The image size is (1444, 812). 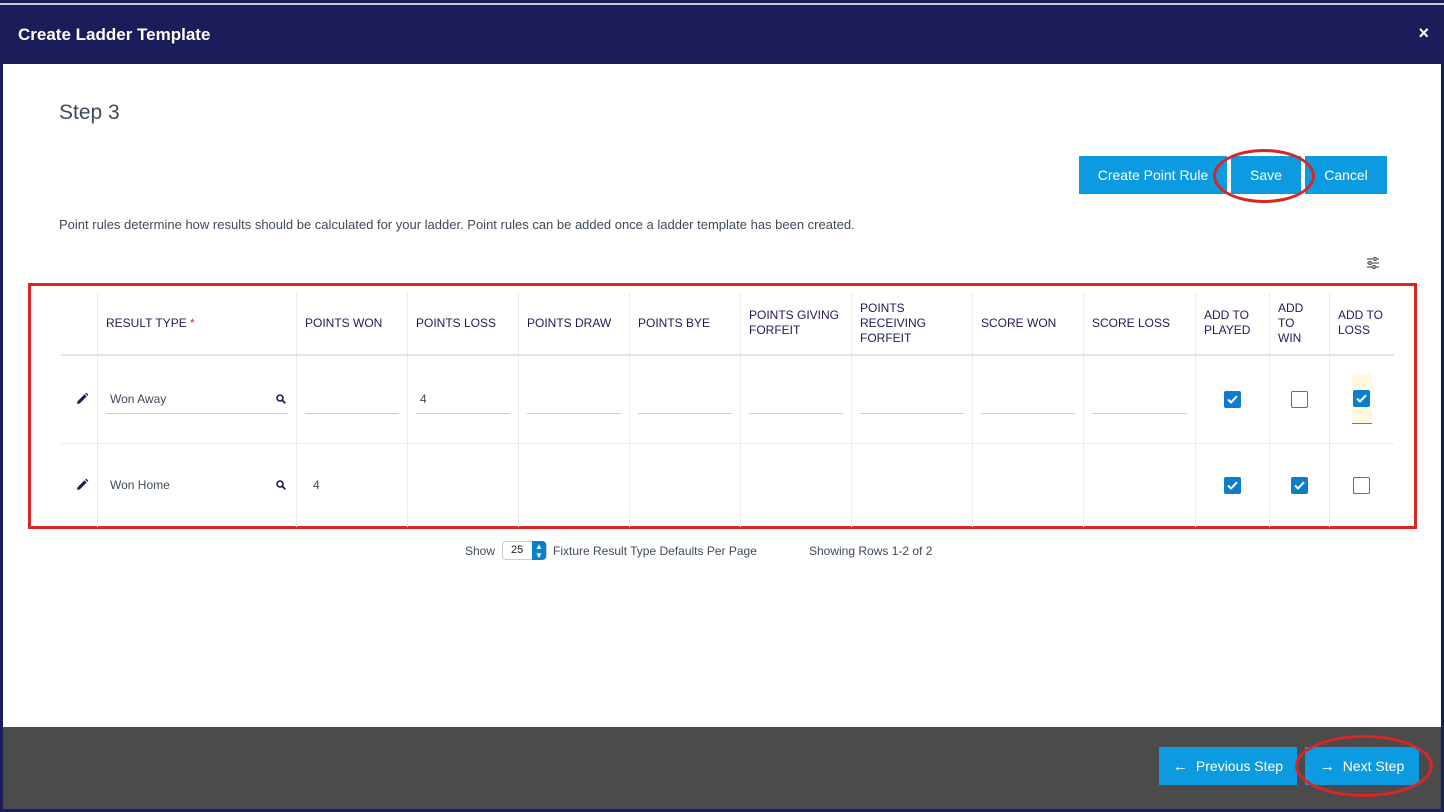 I want to click on required-marker: *, so click(x=192, y=322).